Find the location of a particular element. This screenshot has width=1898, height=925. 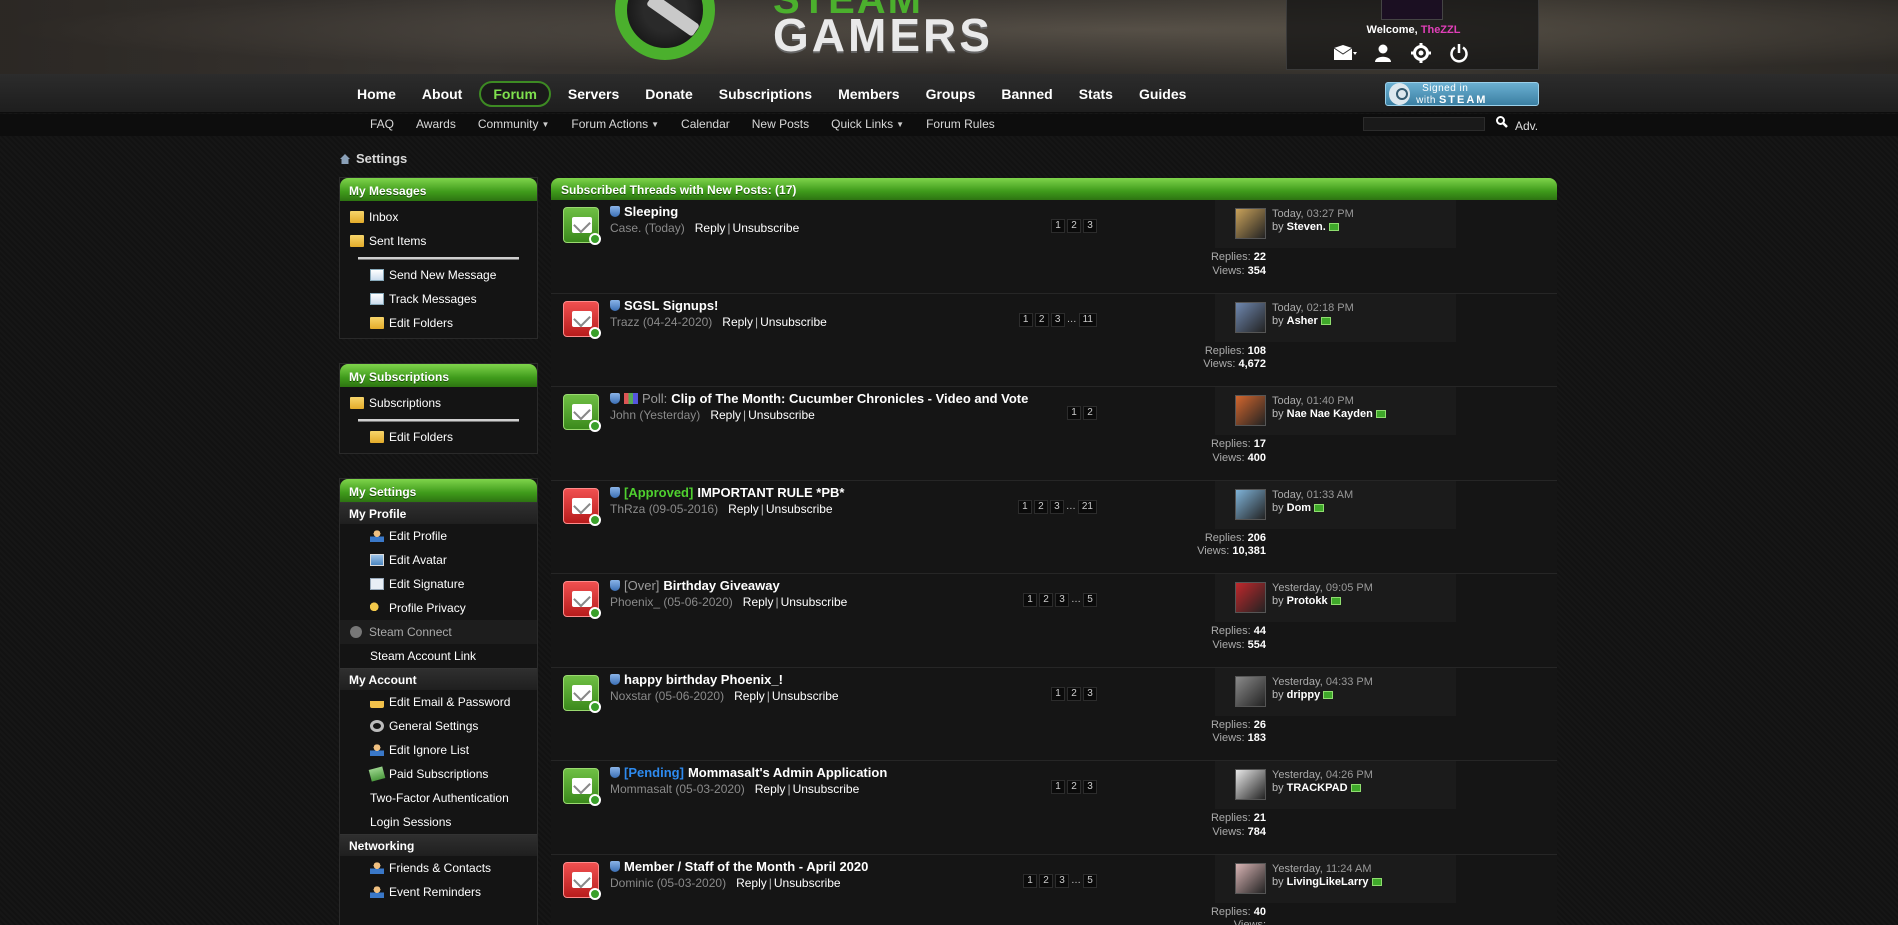

user-avatar is located at coordinates (1412, 10).